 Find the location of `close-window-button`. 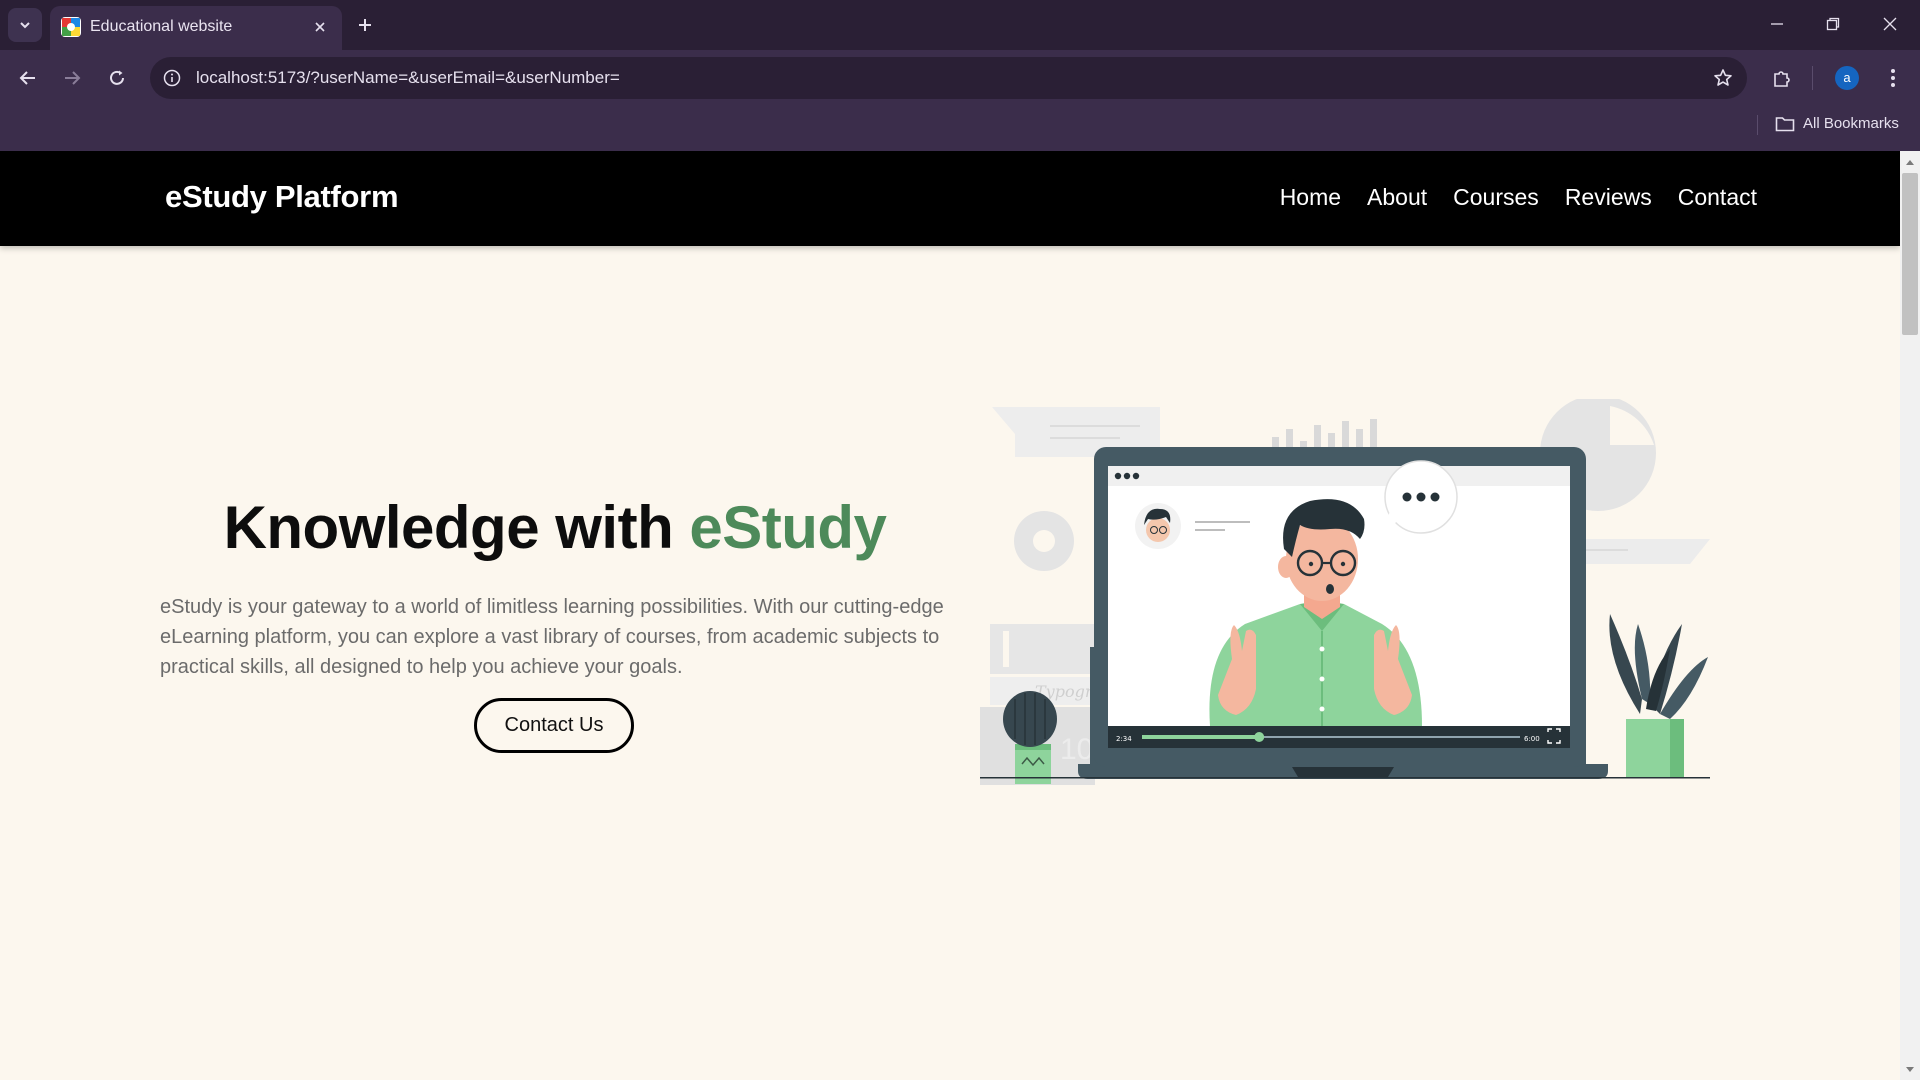

close-window-button is located at coordinates (1890, 24).